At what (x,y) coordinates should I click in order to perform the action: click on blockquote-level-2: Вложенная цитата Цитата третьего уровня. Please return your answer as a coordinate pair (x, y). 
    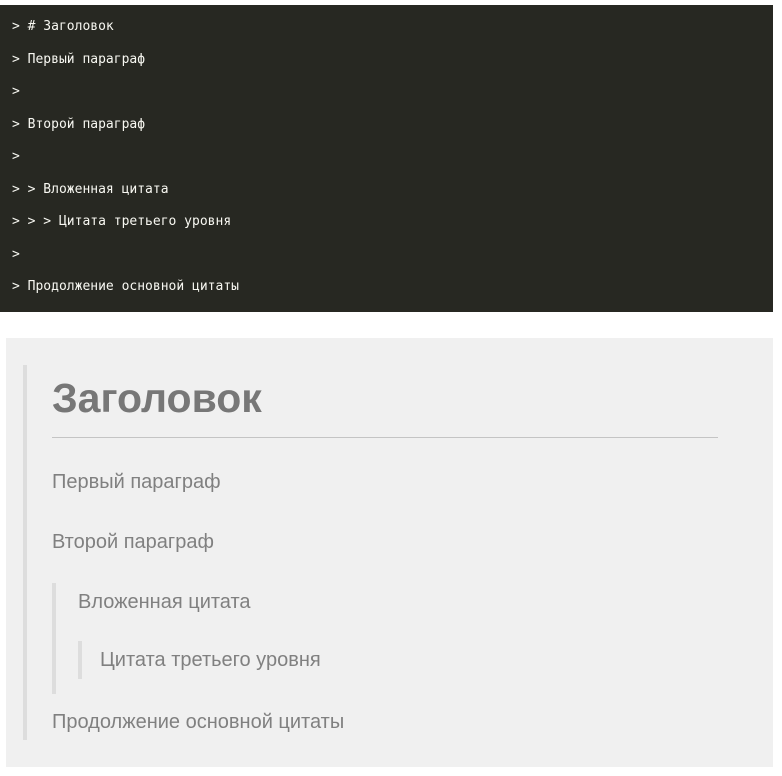
    Looking at the image, I should click on (372, 638).